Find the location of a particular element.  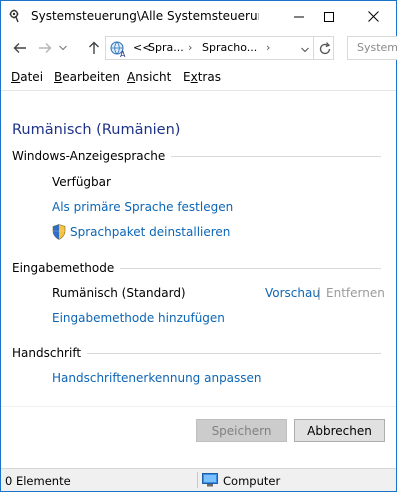

back-button is located at coordinates (20, 48).